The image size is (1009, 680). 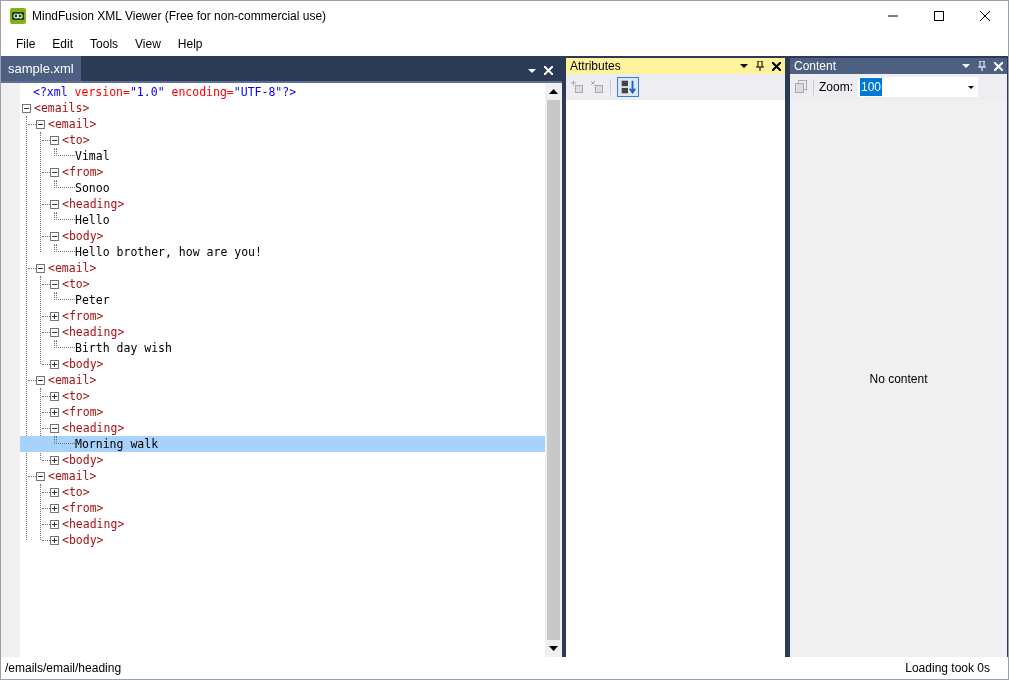 What do you see at coordinates (164, 92) in the screenshot?
I see `xml-declaration: <?xml version="1.0" encoding="UTF-8"?>` at bounding box center [164, 92].